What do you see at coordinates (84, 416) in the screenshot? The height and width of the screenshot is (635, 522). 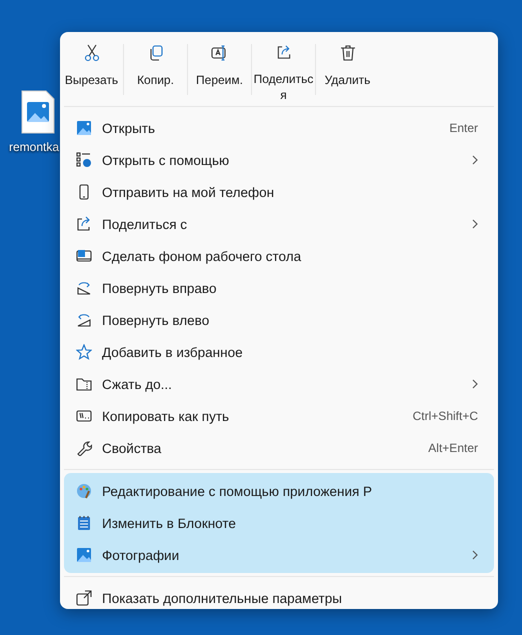 I see `path-icon` at bounding box center [84, 416].